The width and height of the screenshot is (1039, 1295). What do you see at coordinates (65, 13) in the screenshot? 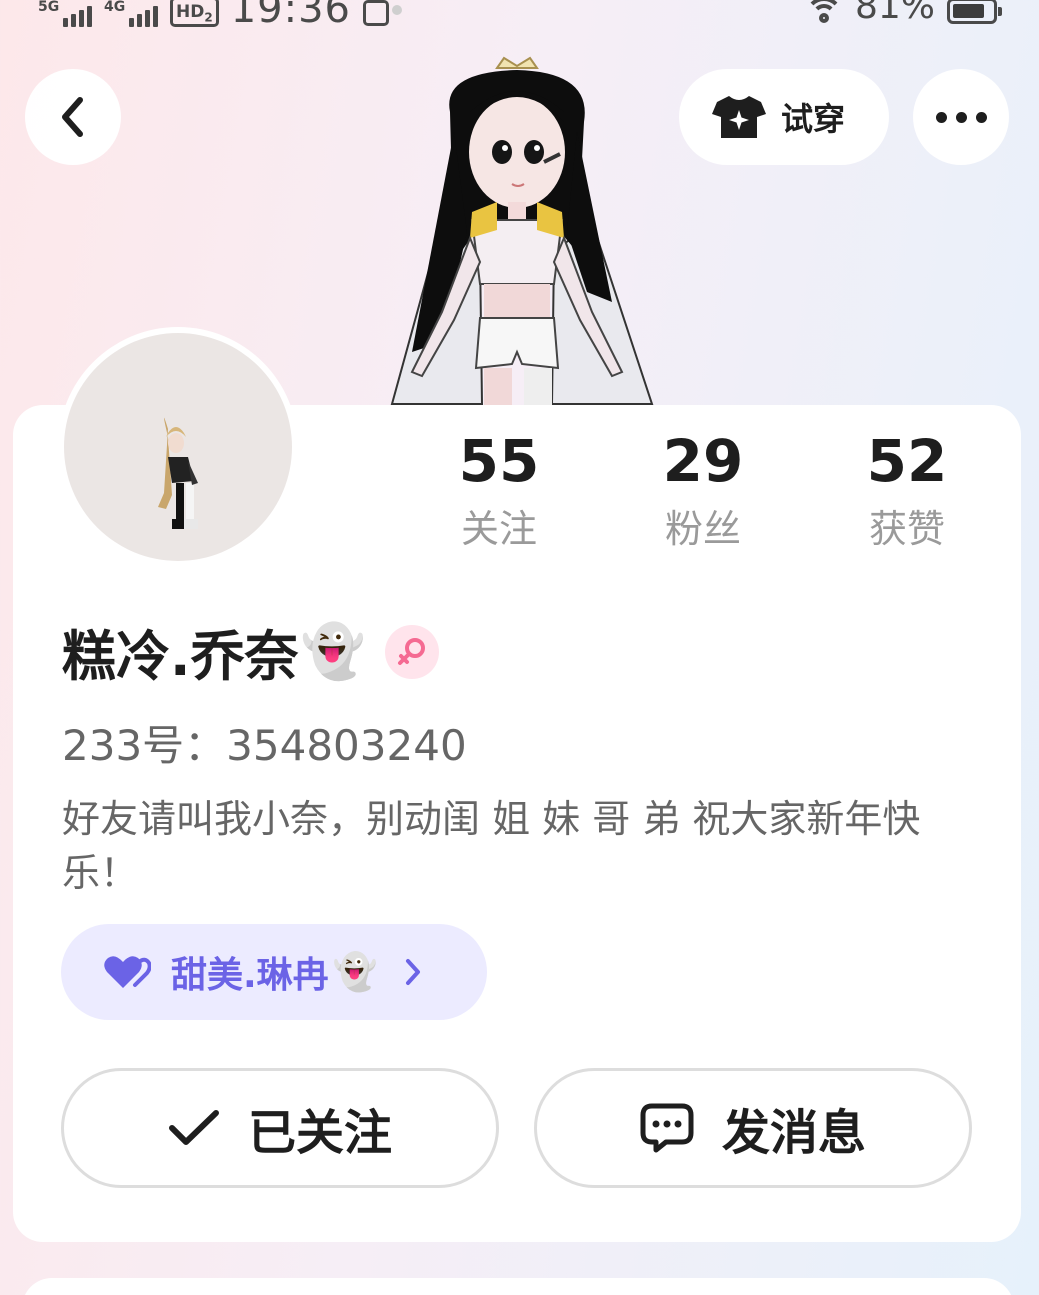
I see `signal-5g-icon: 5G` at bounding box center [65, 13].